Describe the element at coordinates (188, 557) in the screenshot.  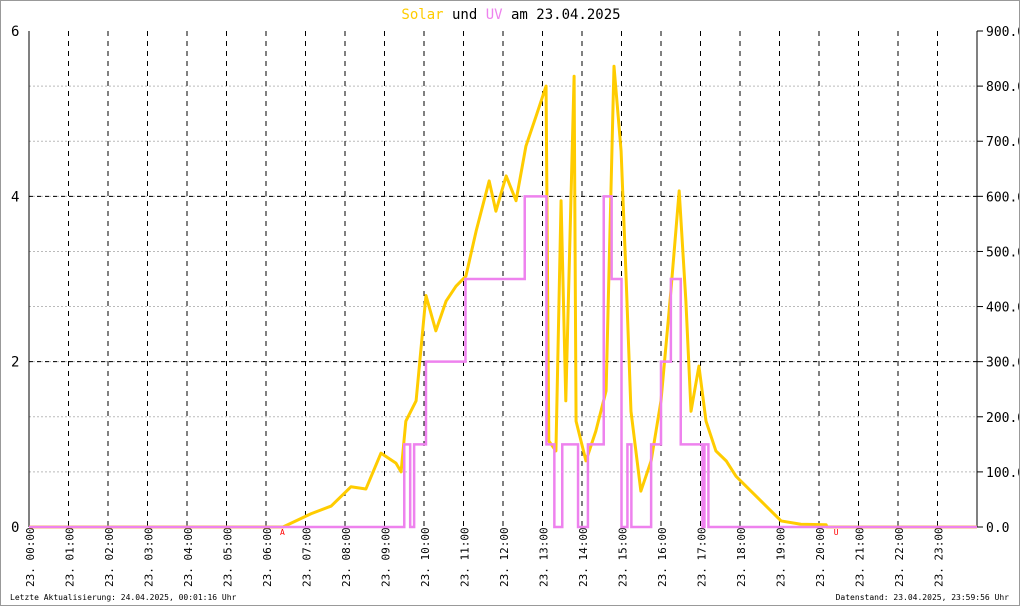
I see `x-tick-label: 23. 04:00` at that location.